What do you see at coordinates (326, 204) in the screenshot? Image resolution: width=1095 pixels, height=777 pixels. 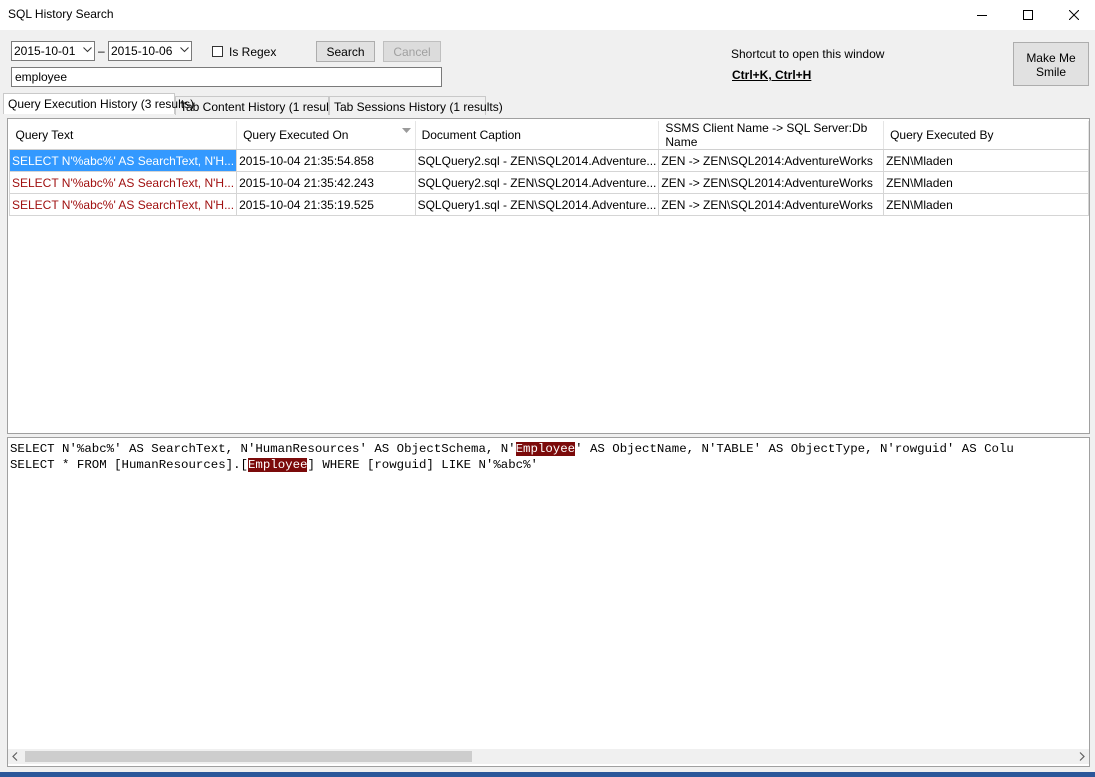 I see `cell-executed-on: 2015-10-04 21:35:19.525` at bounding box center [326, 204].